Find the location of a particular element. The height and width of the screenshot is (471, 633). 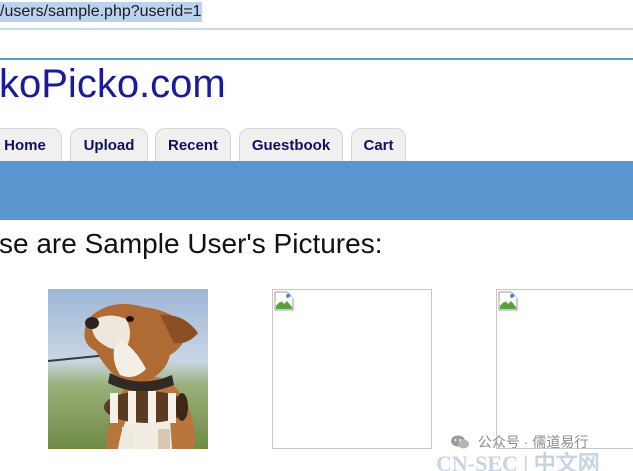

tab-recent: Recent is located at coordinates (193, 144).